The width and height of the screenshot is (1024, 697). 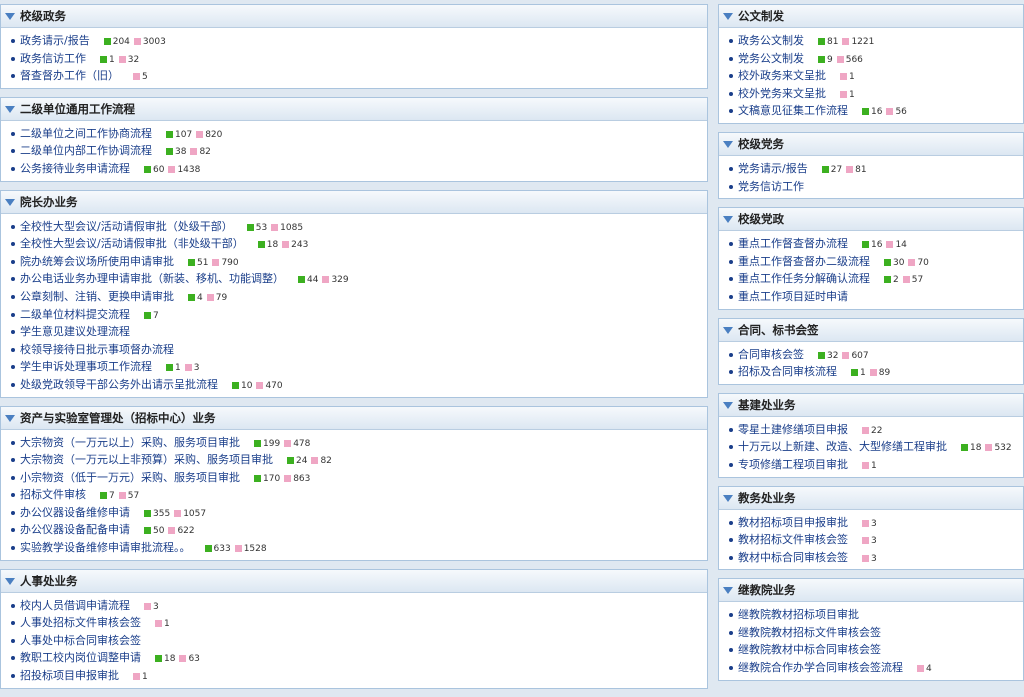 What do you see at coordinates (871, 615) in the screenshot?
I see `workflow-item: 继教院教材招标项目审批` at bounding box center [871, 615].